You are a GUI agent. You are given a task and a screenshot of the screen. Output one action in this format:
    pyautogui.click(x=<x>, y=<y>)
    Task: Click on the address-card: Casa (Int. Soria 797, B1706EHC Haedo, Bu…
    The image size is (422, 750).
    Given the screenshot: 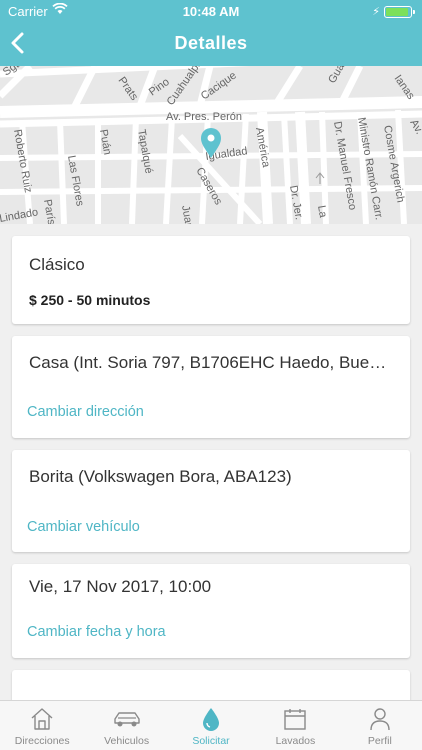 What is the action you would take?
    pyautogui.click(x=211, y=387)
    